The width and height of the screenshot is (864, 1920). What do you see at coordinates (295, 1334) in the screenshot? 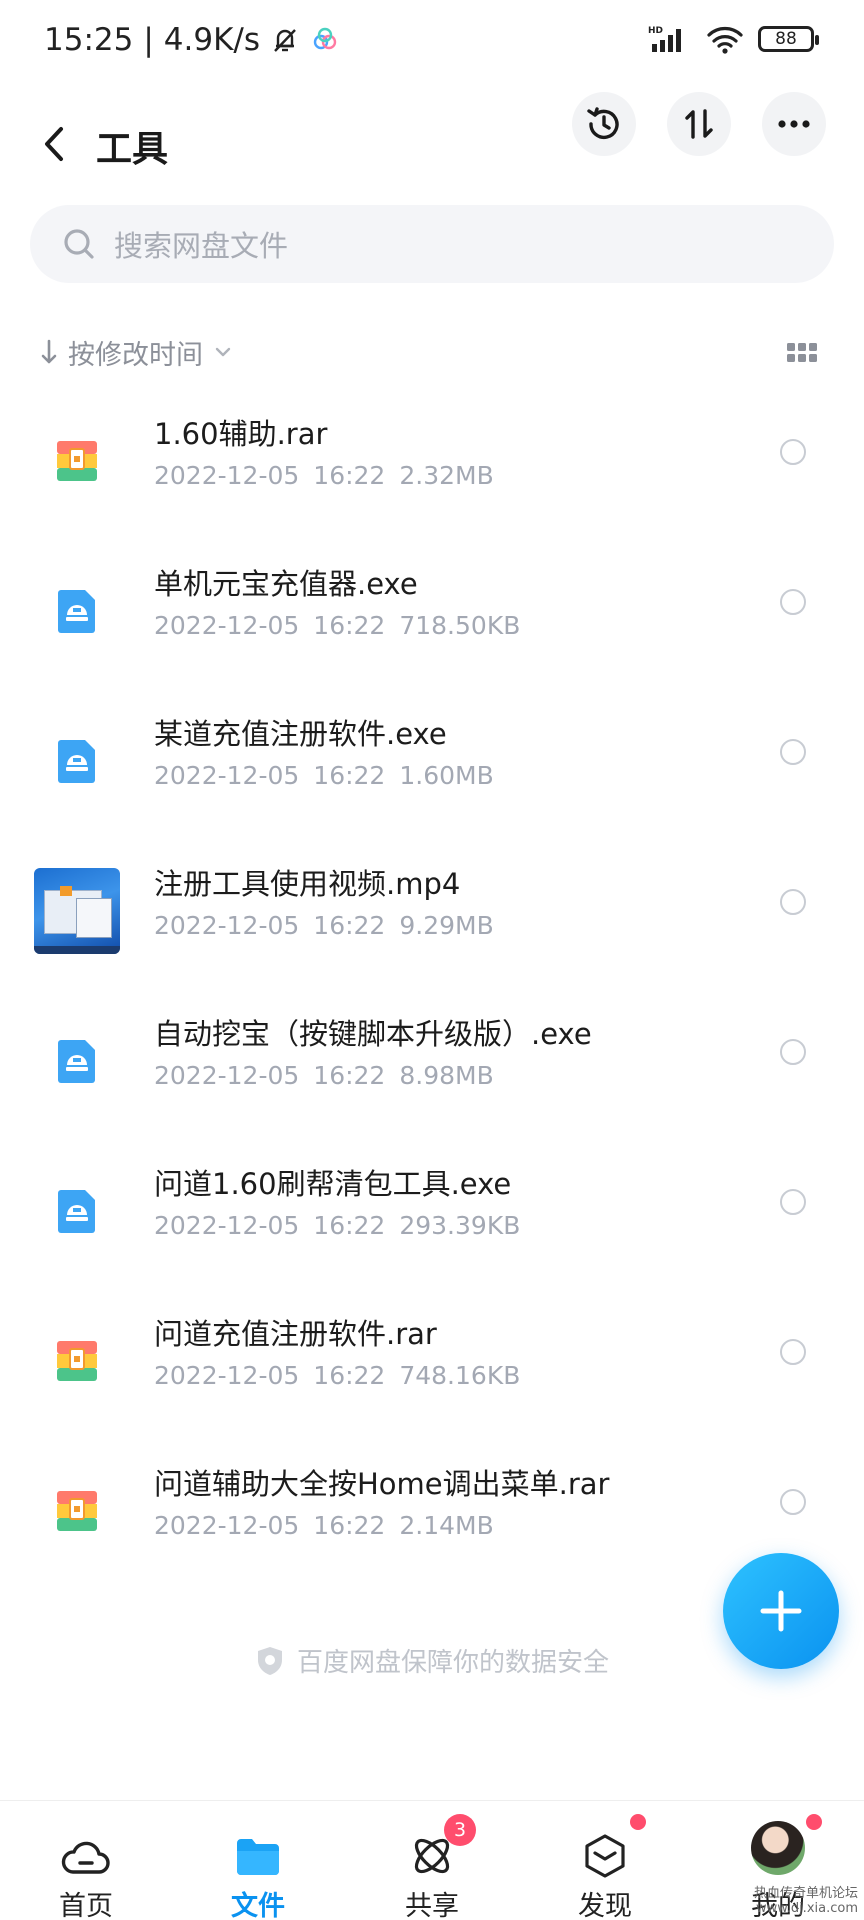
I see `file-name: 问道充值注册软件.rar` at bounding box center [295, 1334].